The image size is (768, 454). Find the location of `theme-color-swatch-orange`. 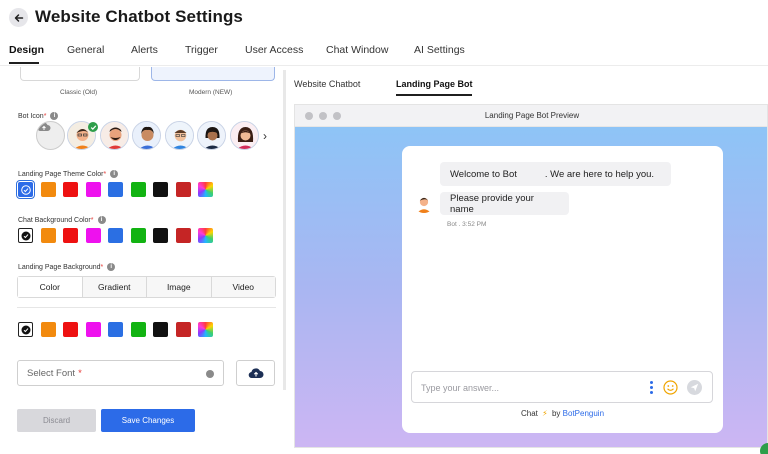

theme-color-swatch-orange is located at coordinates (48, 189).